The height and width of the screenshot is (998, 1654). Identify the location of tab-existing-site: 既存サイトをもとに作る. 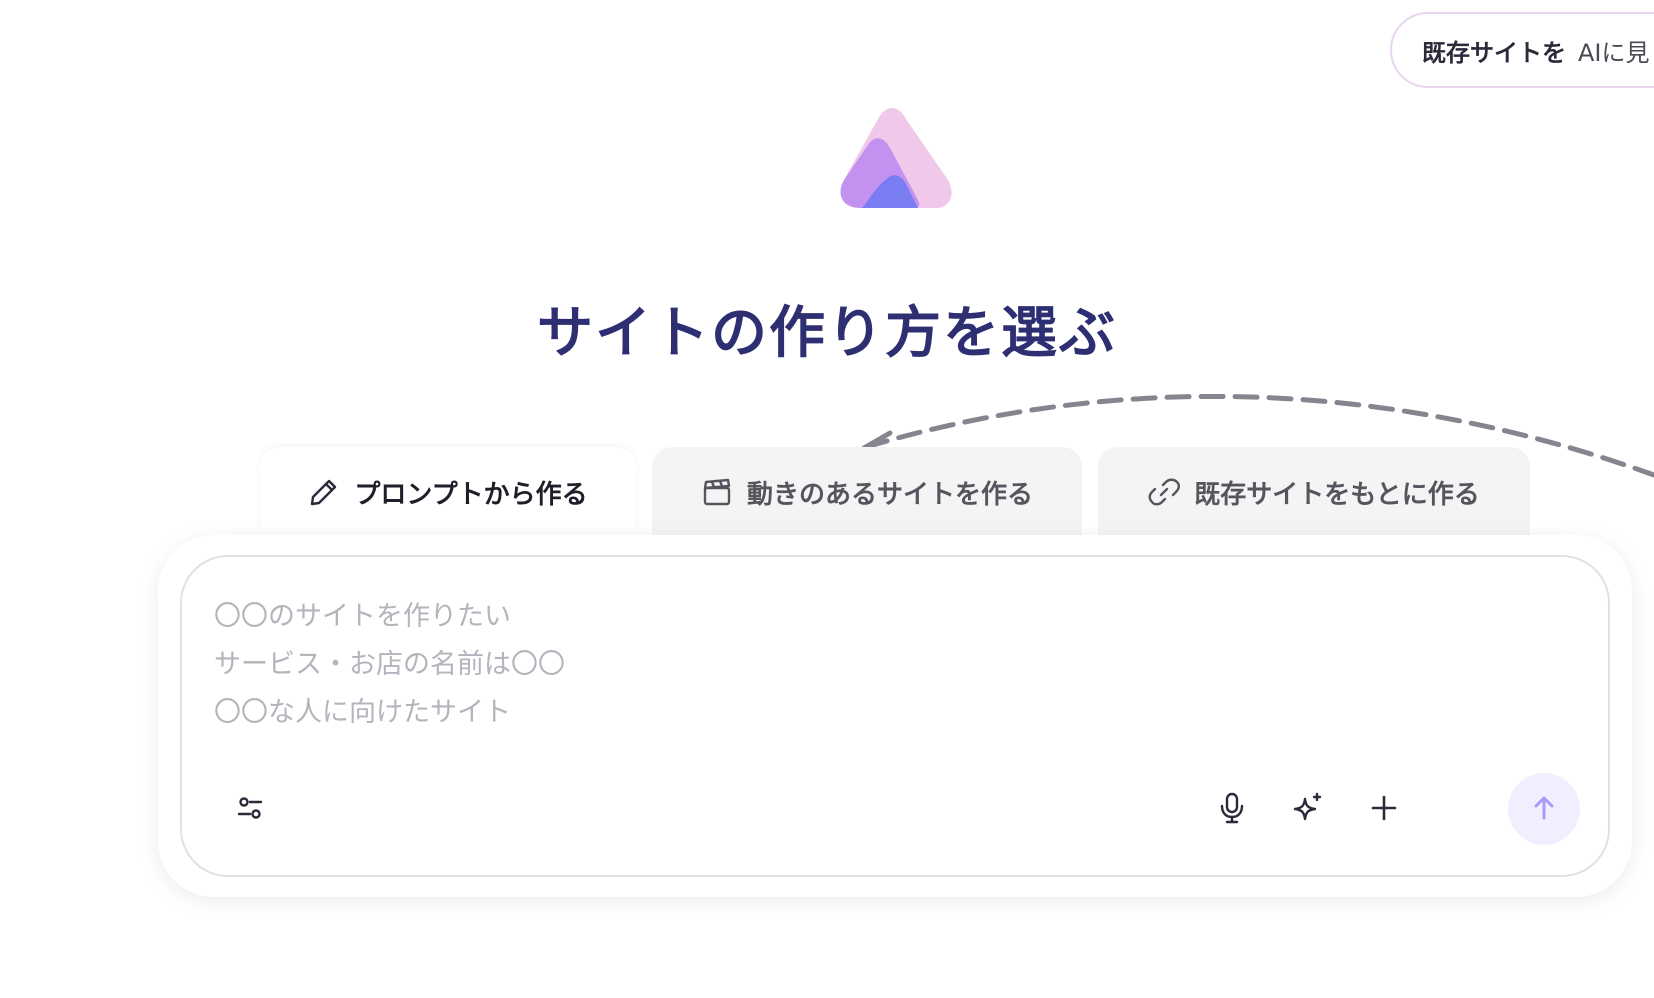
(1314, 492).